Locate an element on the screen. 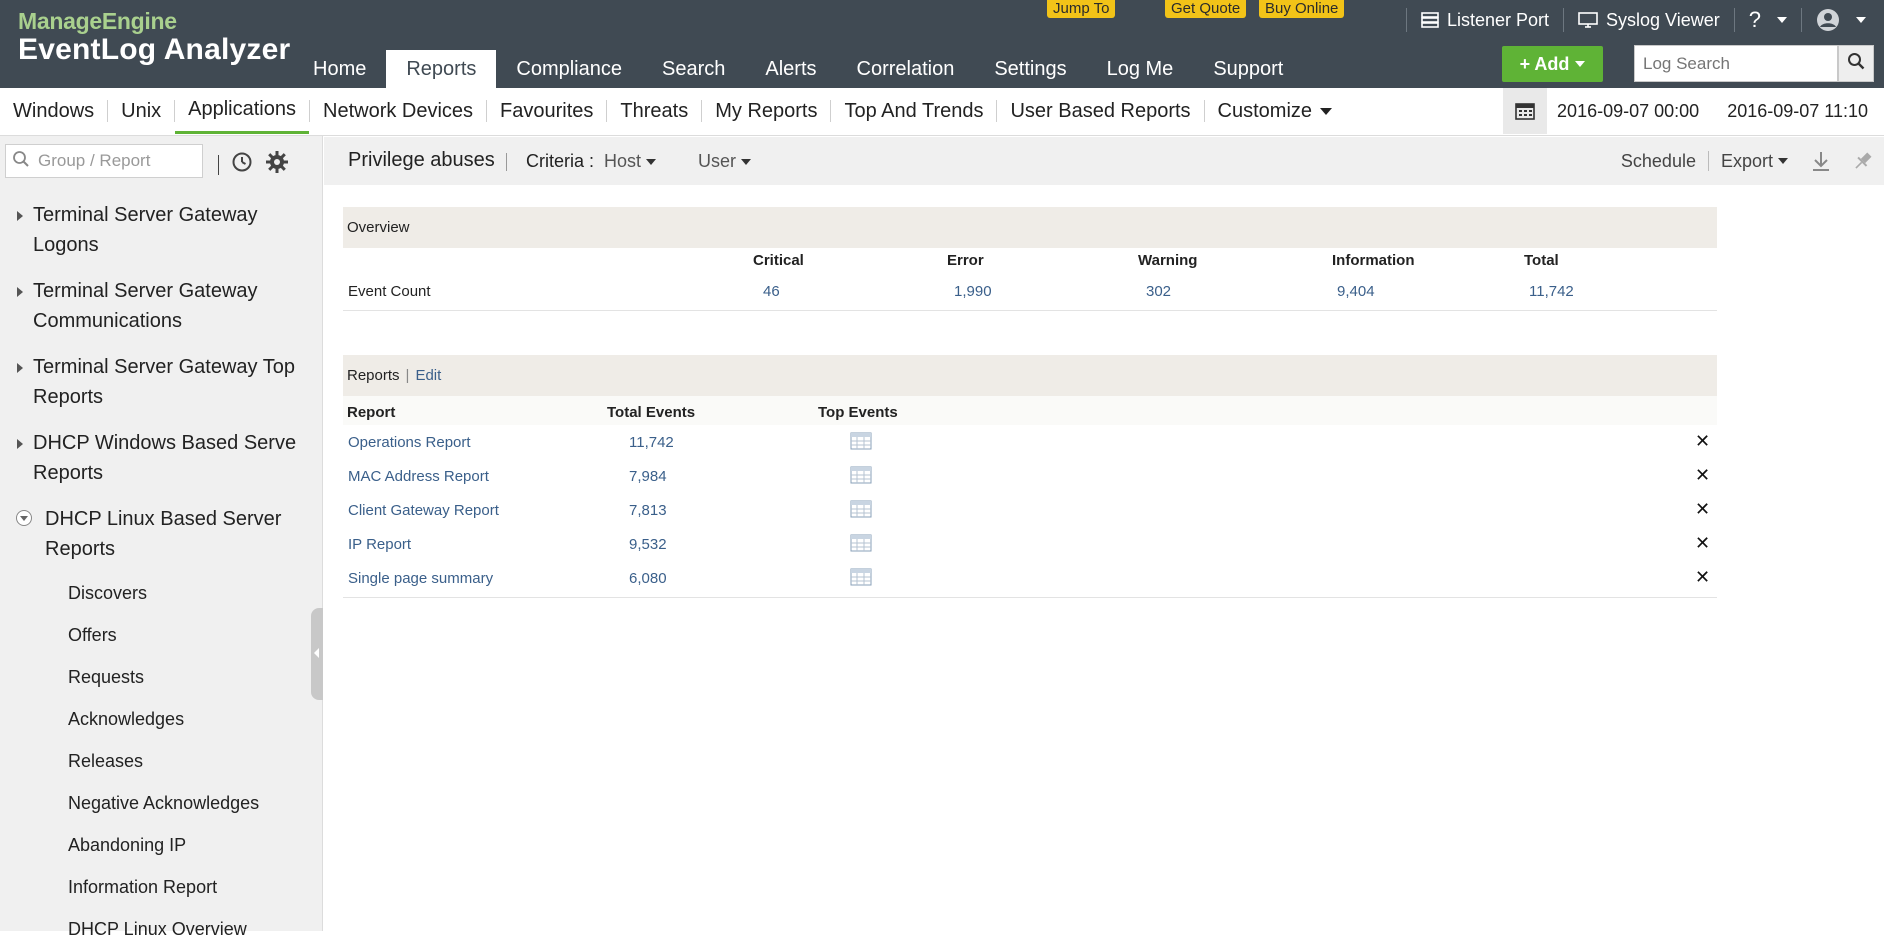 The width and height of the screenshot is (1884, 950). tab-log-me: Log Me is located at coordinates (1140, 69).